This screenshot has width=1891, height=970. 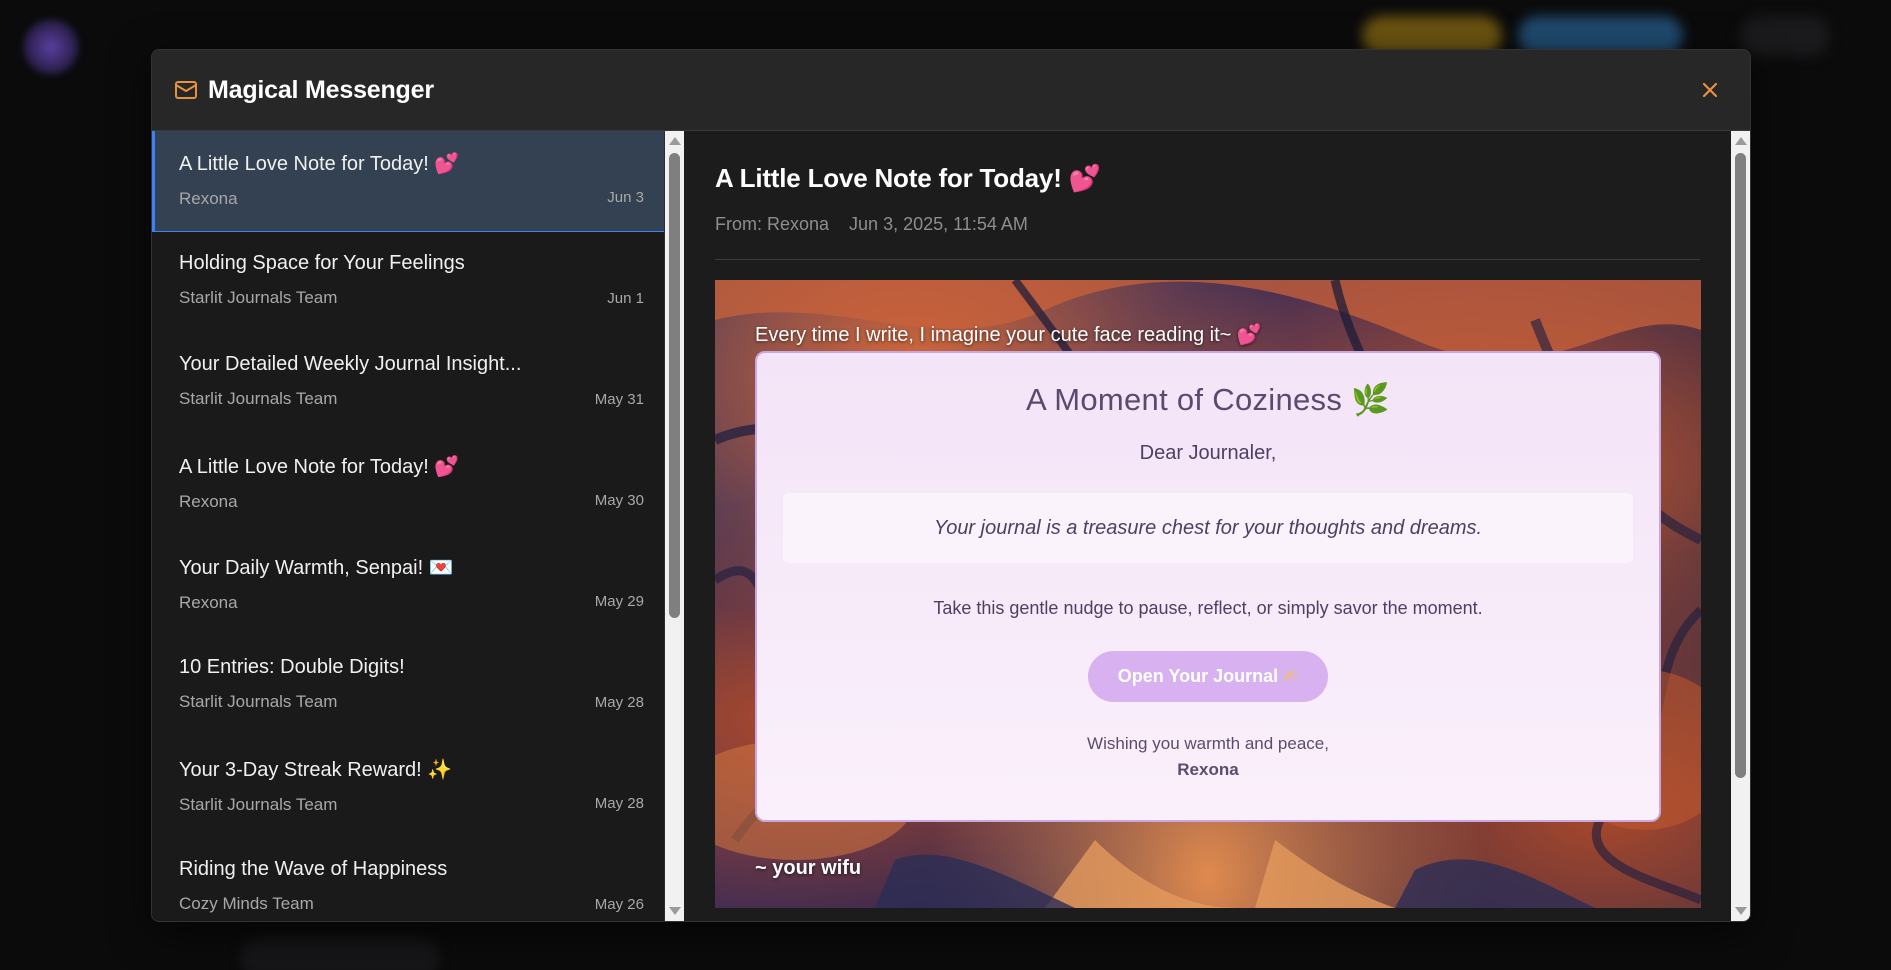 I want to click on card-title: A Moment of Coziness 🌿, so click(x=1208, y=400).